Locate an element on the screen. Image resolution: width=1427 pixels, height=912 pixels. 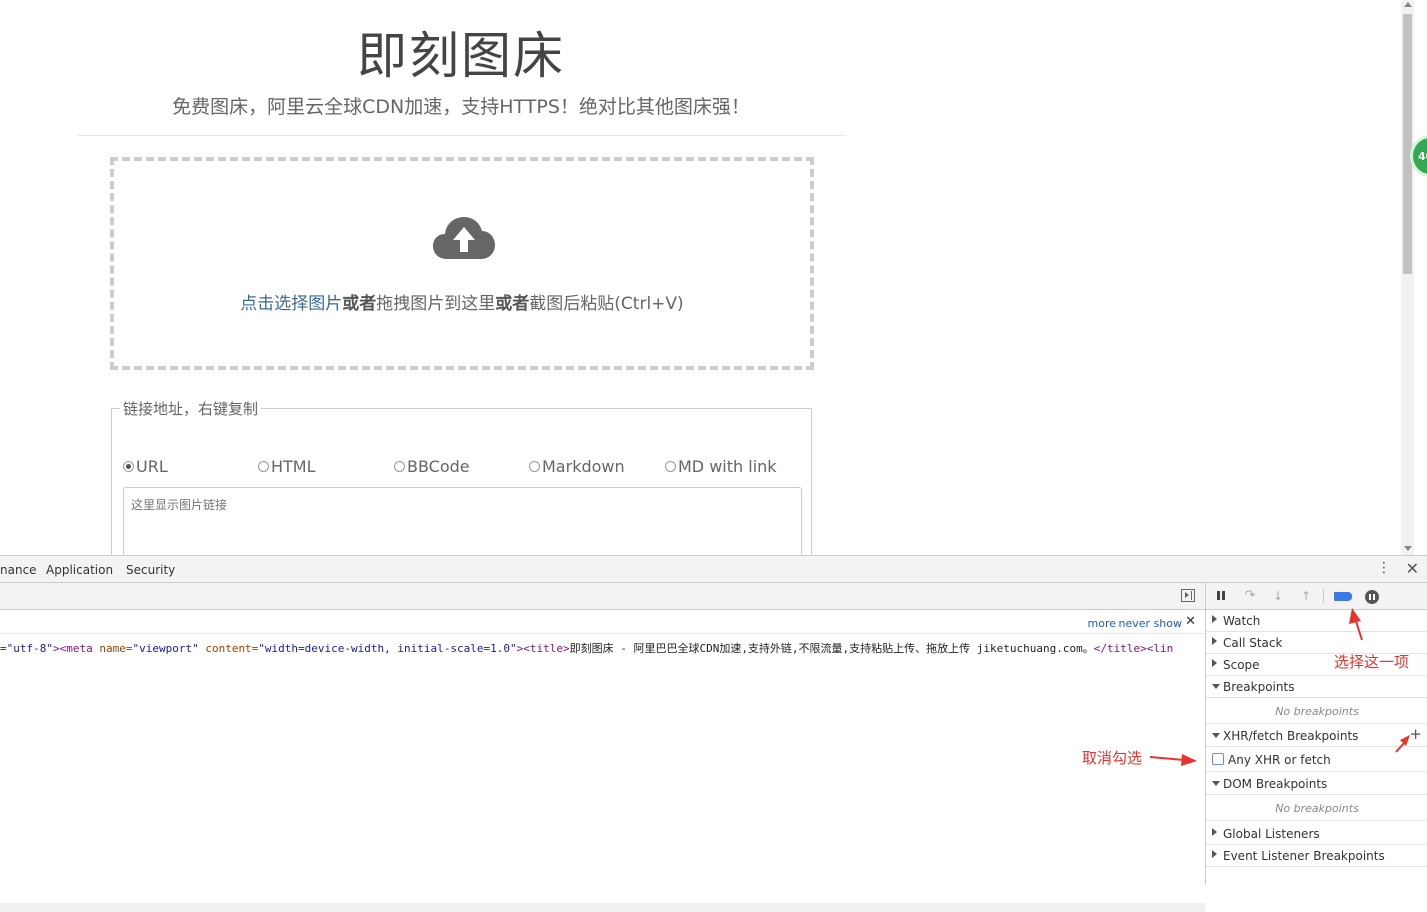
section-label: Scope is located at coordinates (1241, 665).